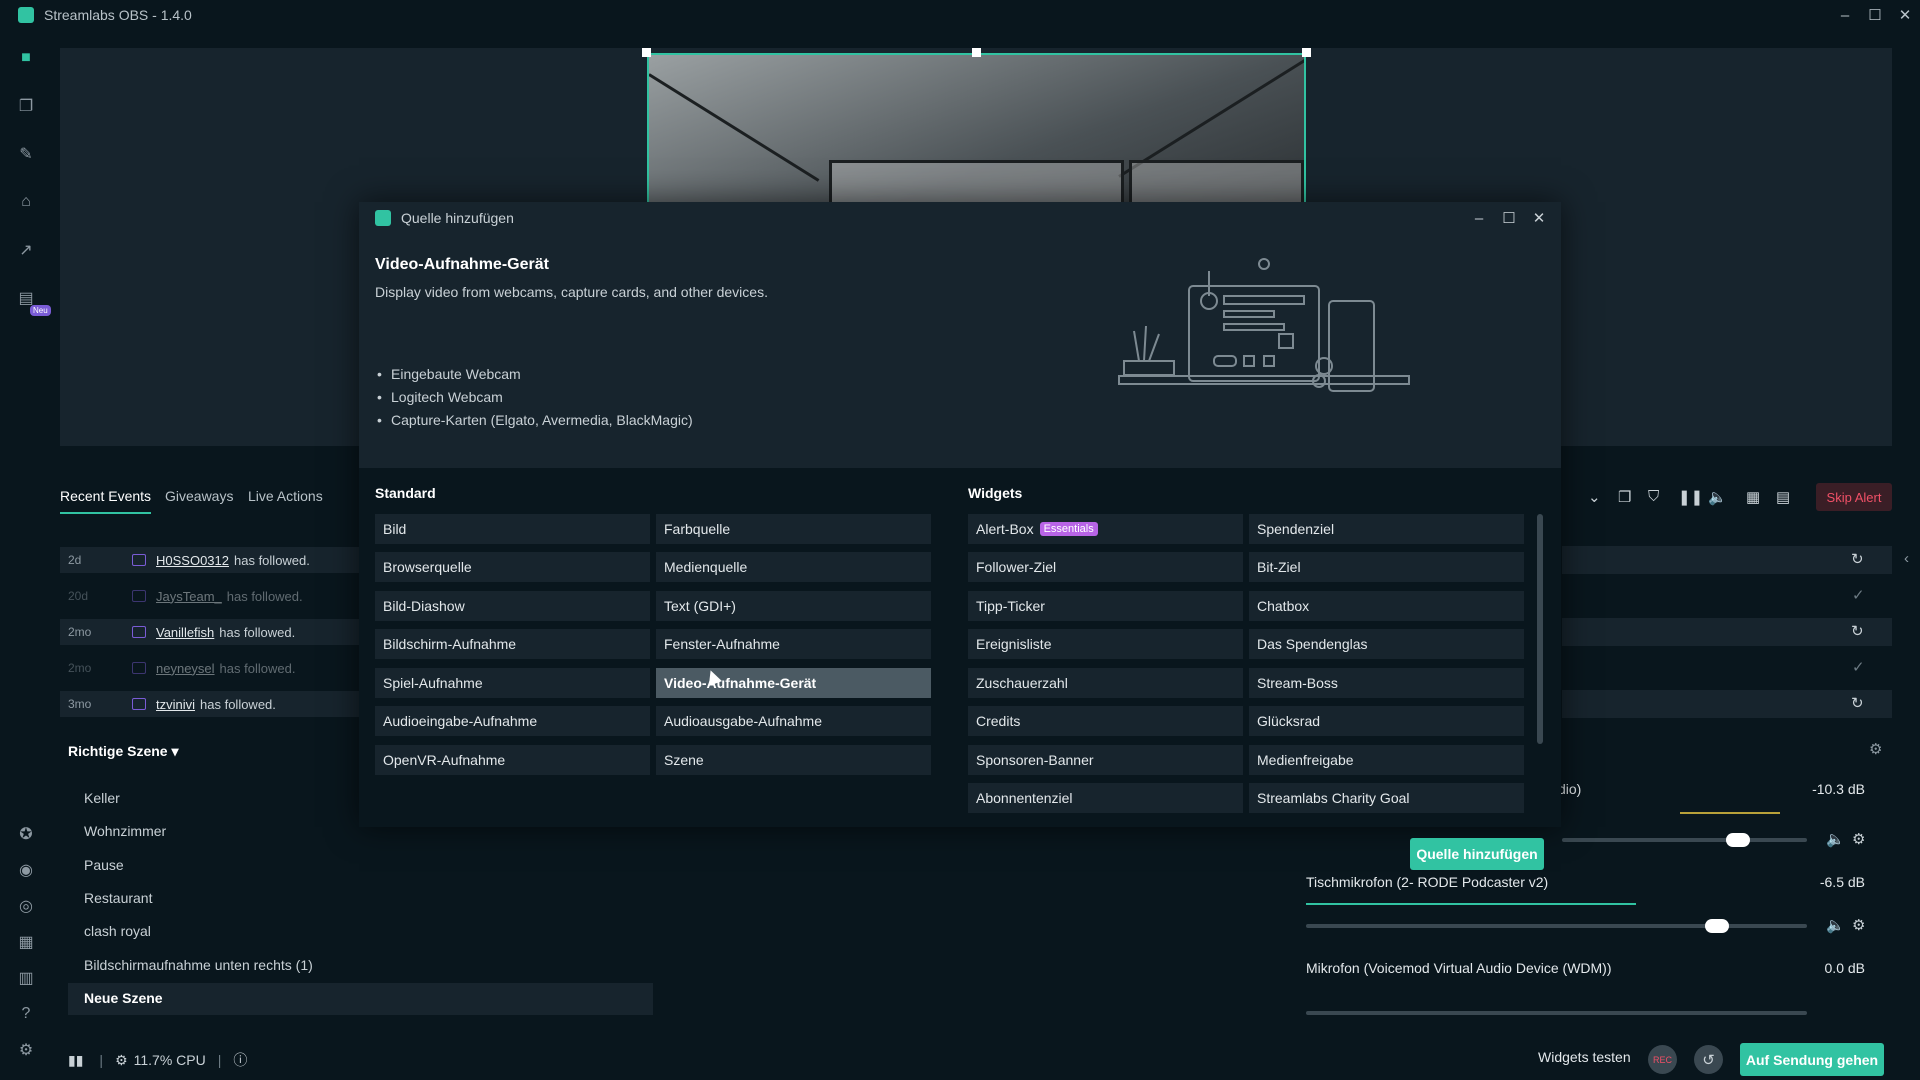  What do you see at coordinates (26, 1014) in the screenshot?
I see `help-icon: ?` at bounding box center [26, 1014].